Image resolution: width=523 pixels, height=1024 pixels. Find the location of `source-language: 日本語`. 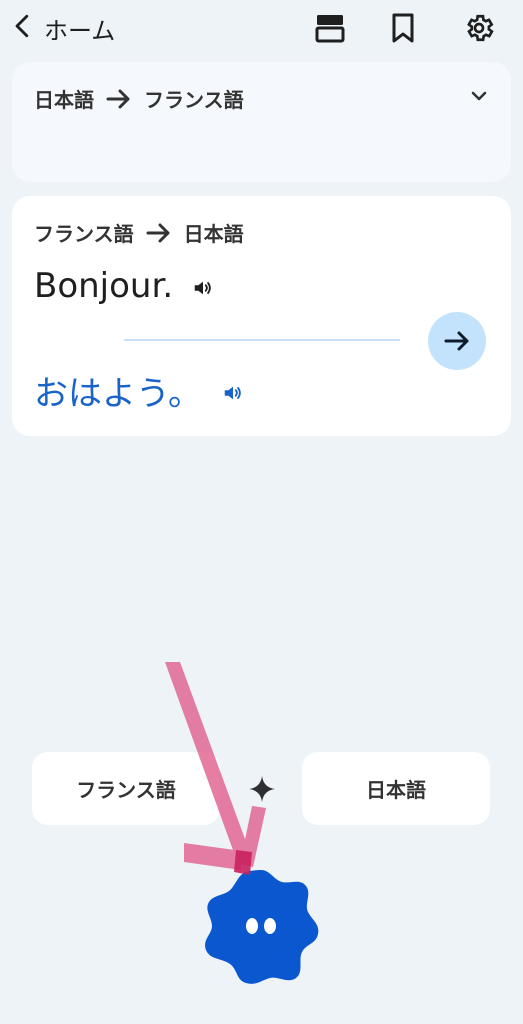

source-language: 日本語 is located at coordinates (64, 100).